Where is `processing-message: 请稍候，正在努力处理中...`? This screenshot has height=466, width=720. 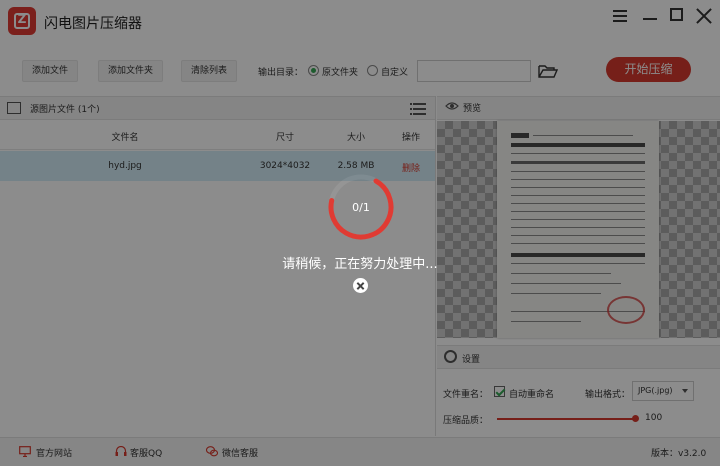
processing-message: 请稍候，正在努力处理中... is located at coordinates (360, 264).